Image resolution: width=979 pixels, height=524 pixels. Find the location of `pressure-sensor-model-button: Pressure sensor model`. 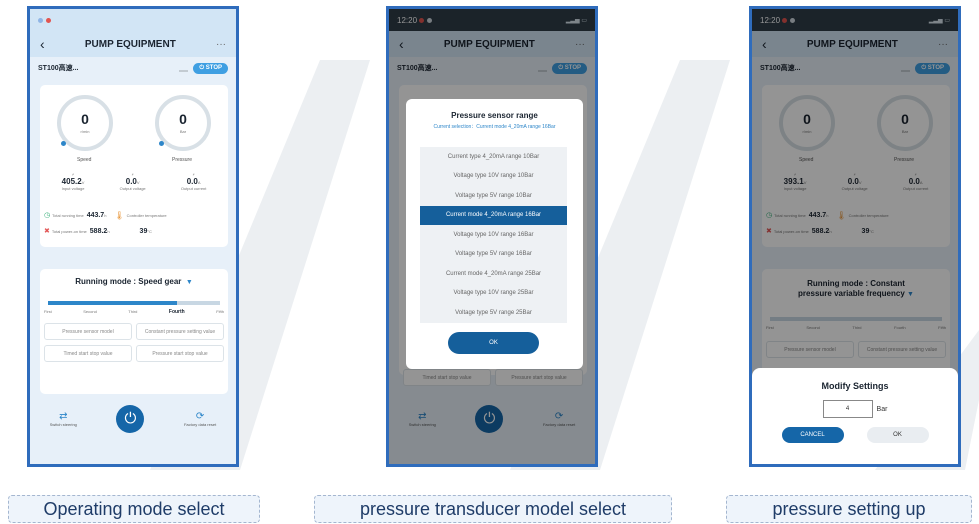

pressure-sensor-model-button: Pressure sensor model is located at coordinates (88, 331).